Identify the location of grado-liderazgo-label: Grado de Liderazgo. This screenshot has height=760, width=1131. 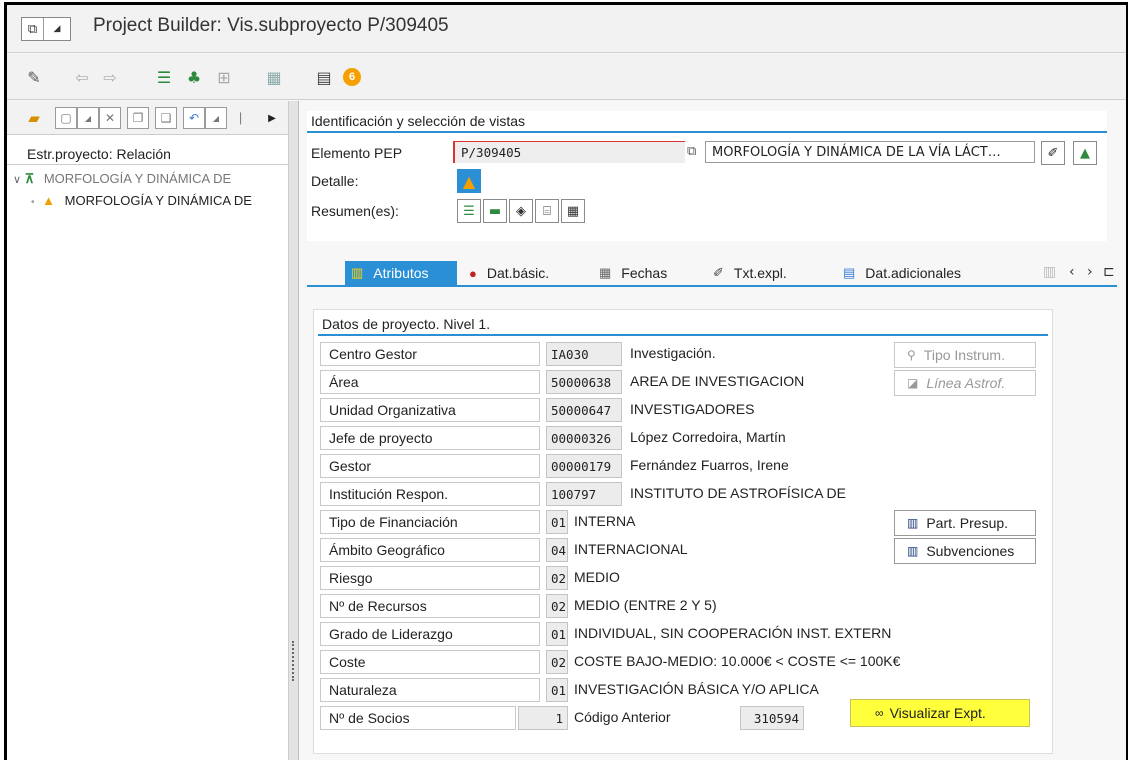
(430, 634).